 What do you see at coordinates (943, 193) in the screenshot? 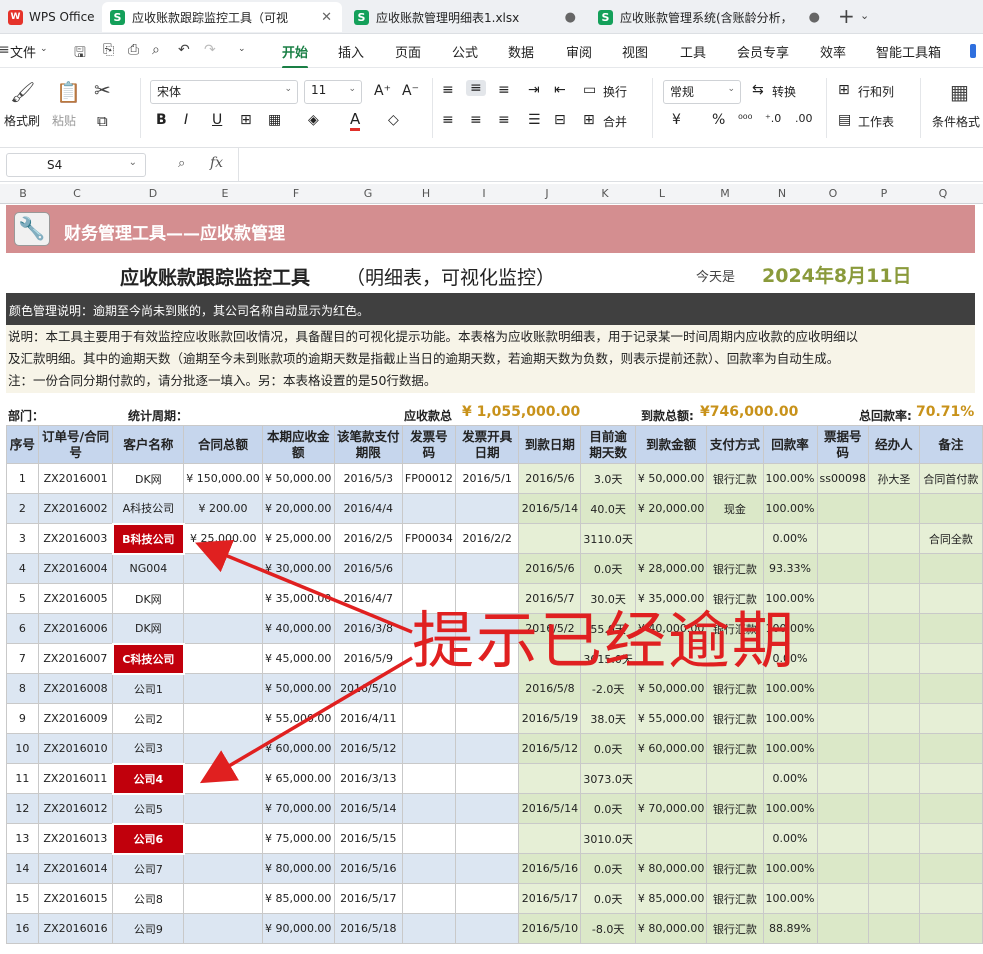
I see `column-header: Q` at bounding box center [943, 193].